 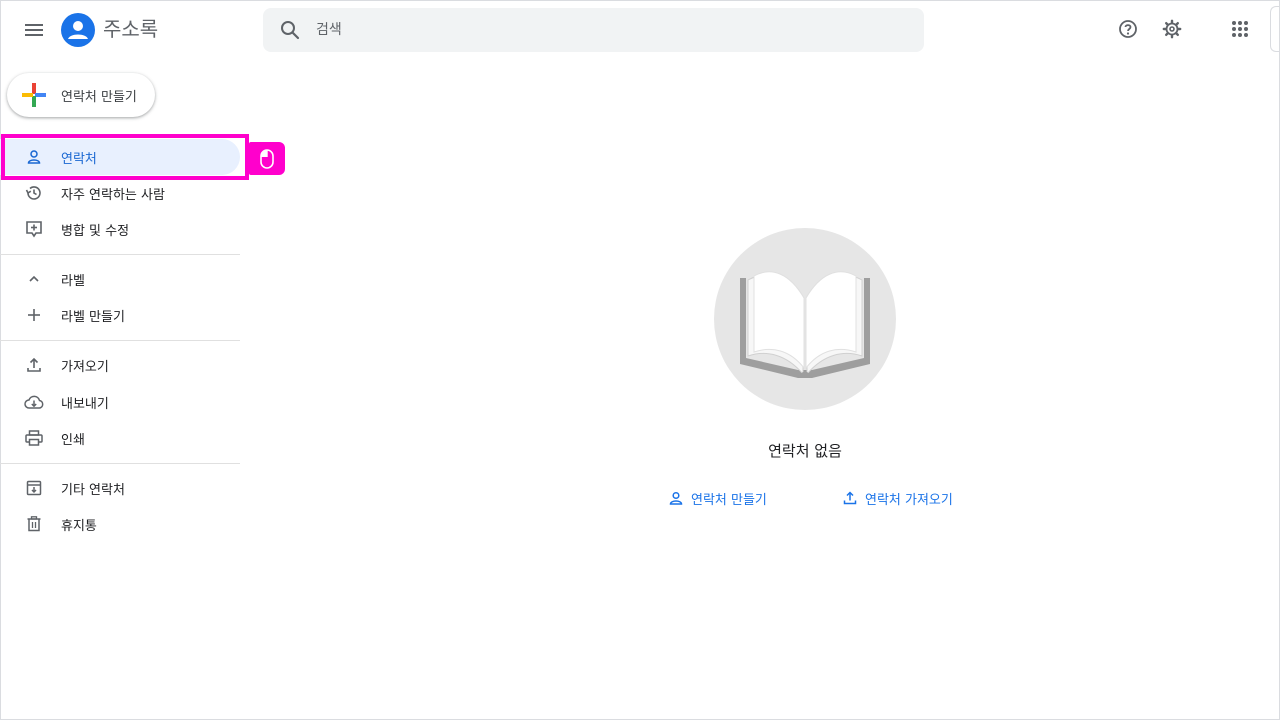 I want to click on settings-icon, so click(x=1172, y=29).